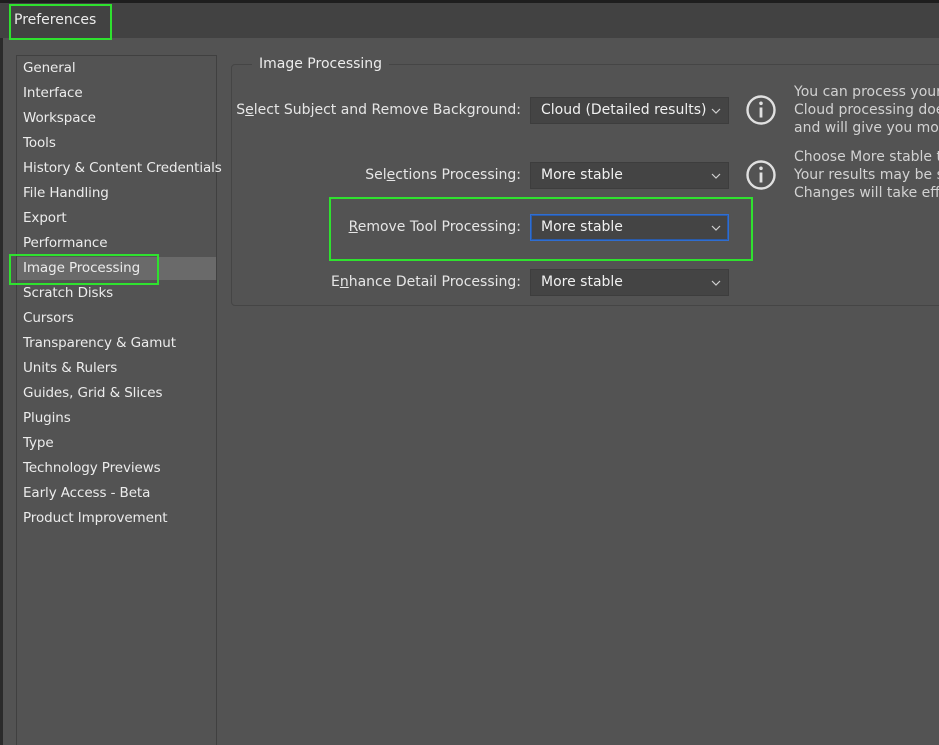  Describe the element at coordinates (116, 143) in the screenshot. I see `sidebar-item-tools: Tools` at that location.